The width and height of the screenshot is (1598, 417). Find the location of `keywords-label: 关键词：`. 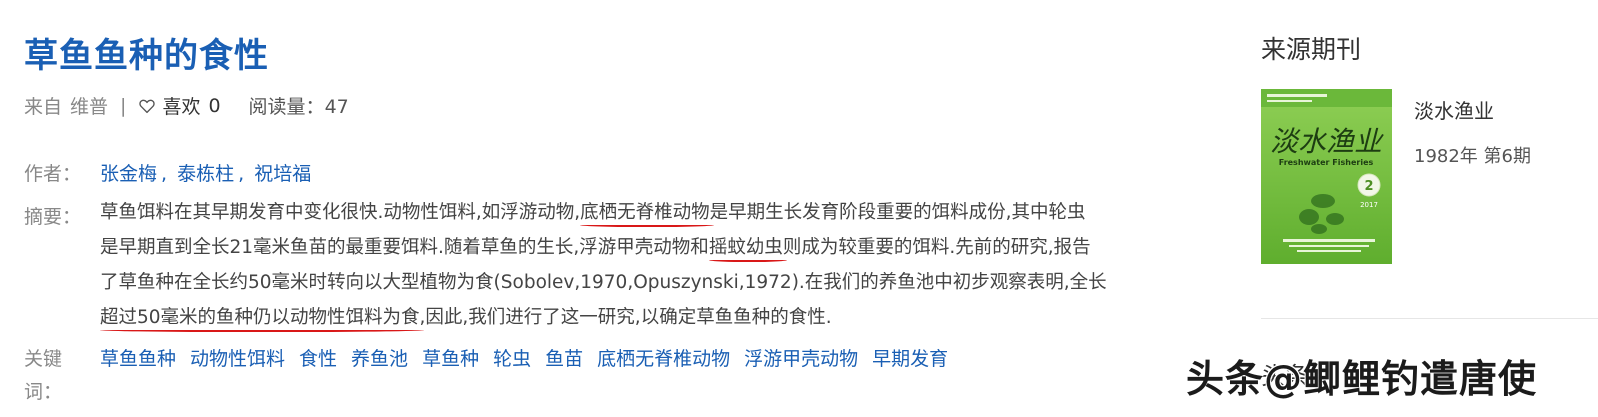

keywords-label: 关键词： is located at coordinates (62, 376).